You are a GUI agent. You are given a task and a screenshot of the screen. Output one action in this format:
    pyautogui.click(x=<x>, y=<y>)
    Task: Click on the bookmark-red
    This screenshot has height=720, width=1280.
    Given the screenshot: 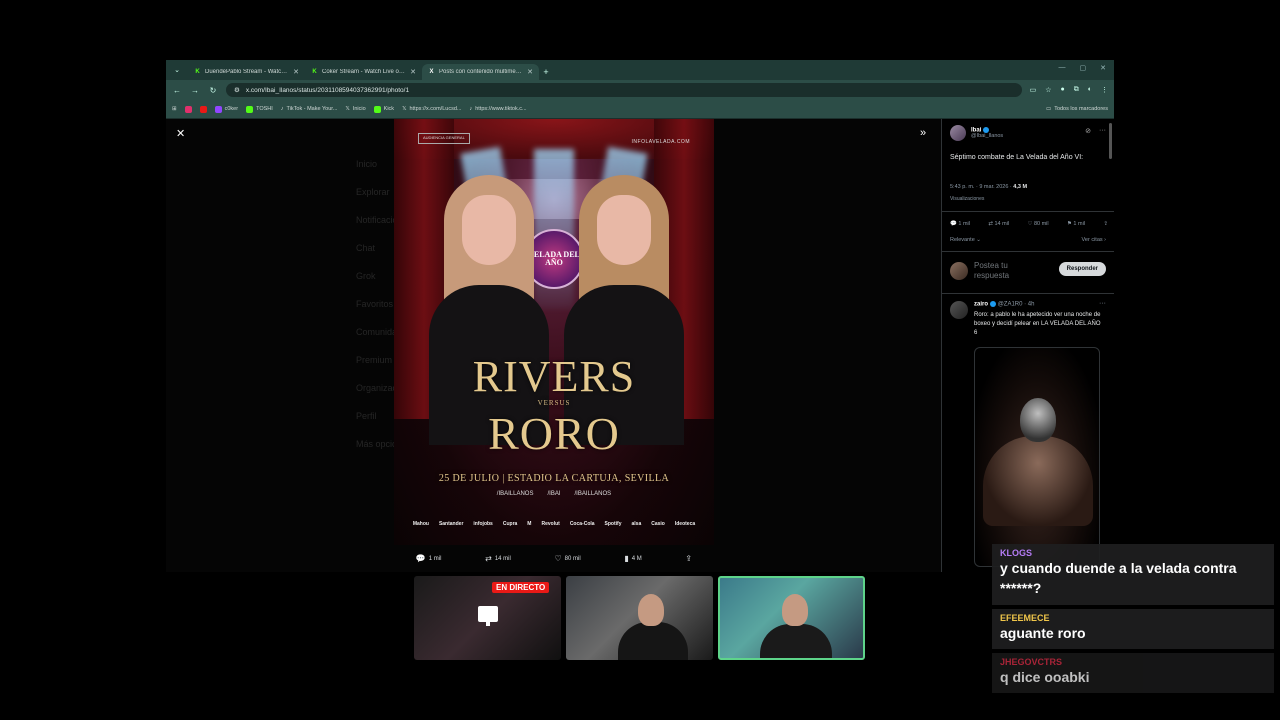 What is the action you would take?
    pyautogui.click(x=203, y=109)
    